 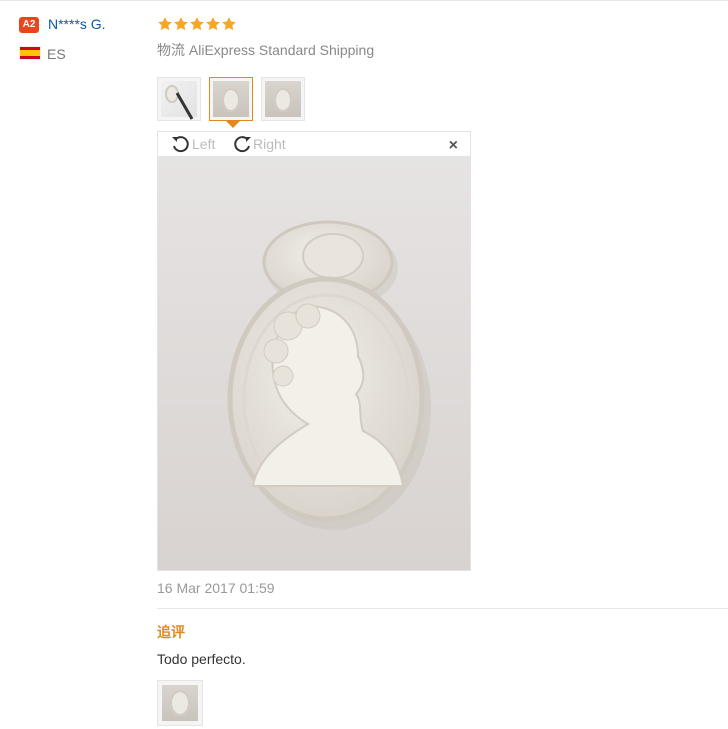 What do you see at coordinates (453, 146) in the screenshot?
I see `close-viewer-button: ×` at bounding box center [453, 146].